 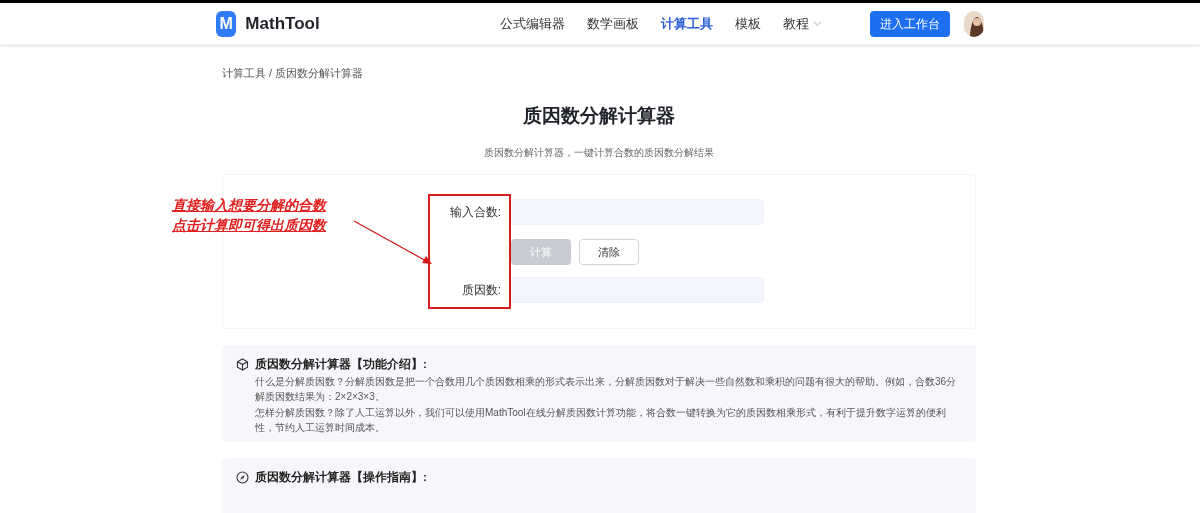 I want to click on section-heading: 质因数分解计算器【功能介绍】:, so click(x=341, y=364).